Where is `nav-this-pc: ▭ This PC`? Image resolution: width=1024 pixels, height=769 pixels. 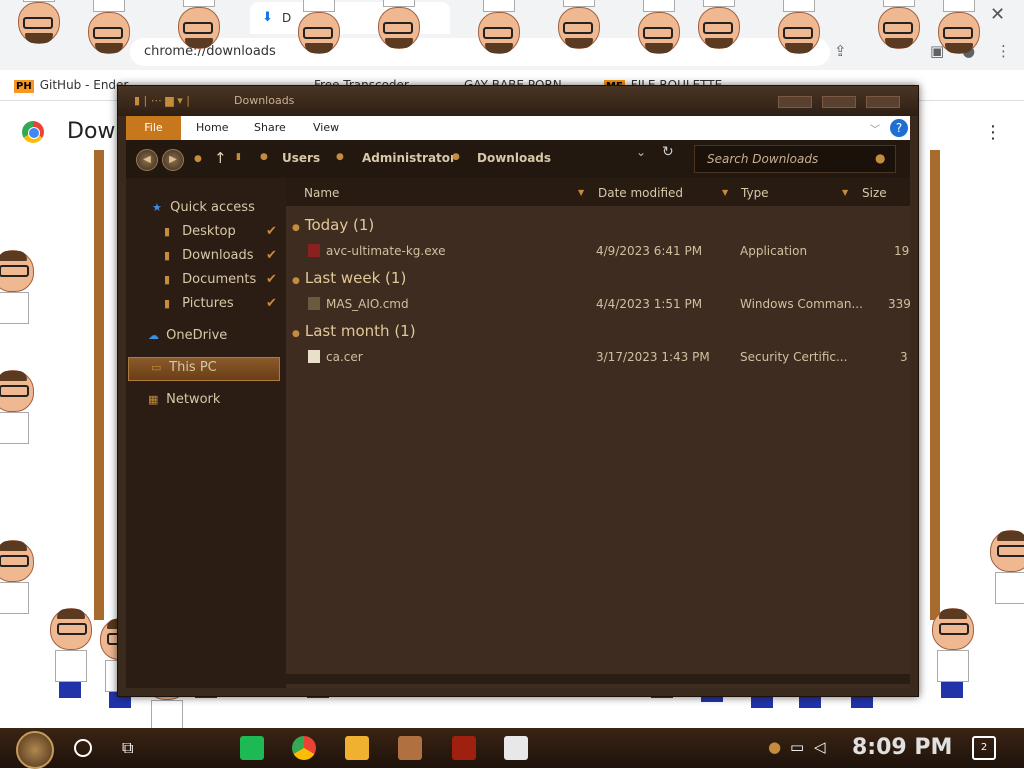
nav-this-pc: ▭ This PC is located at coordinates (204, 369).